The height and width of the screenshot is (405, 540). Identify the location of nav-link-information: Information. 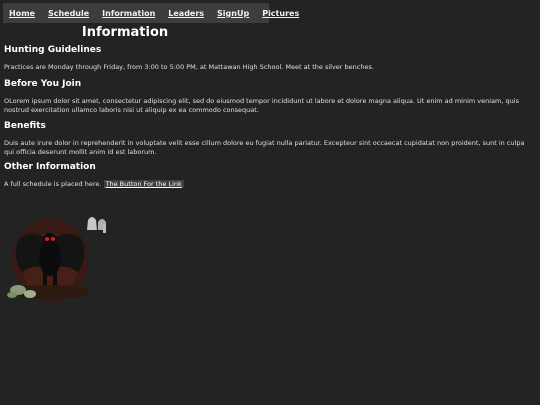
(128, 13).